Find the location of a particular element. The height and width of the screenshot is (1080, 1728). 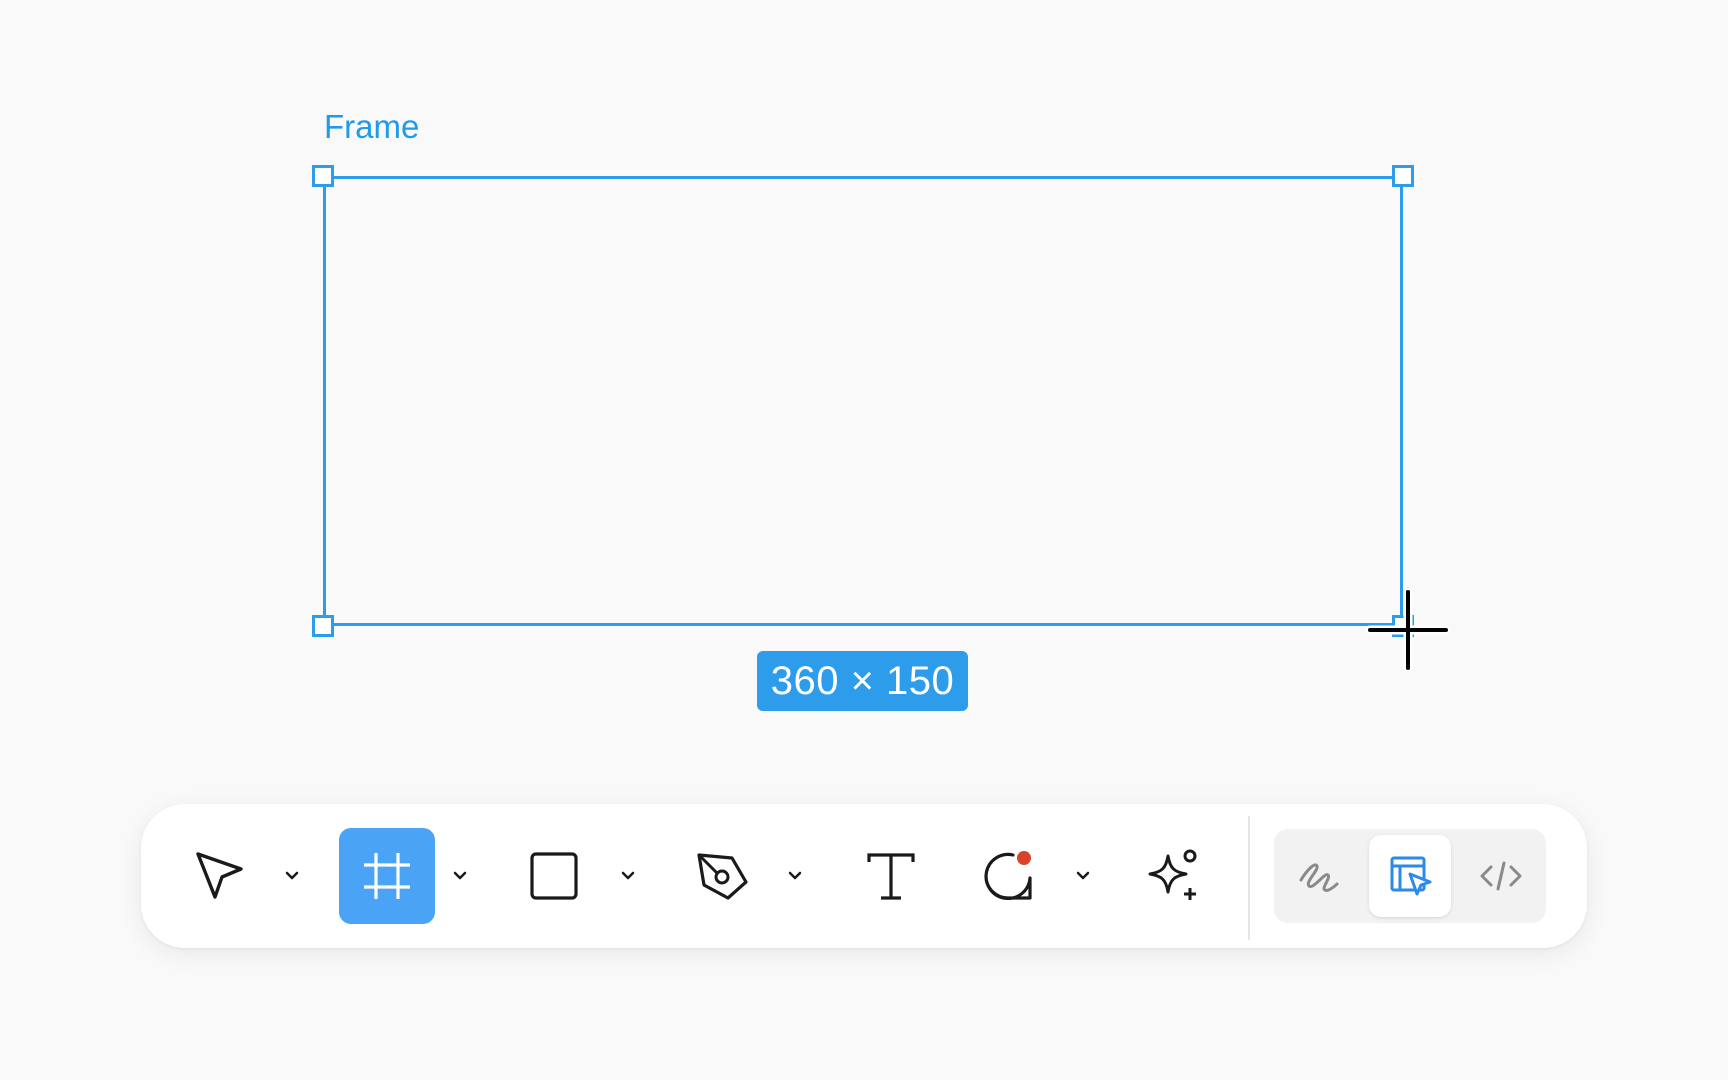

pen-nib-icon is located at coordinates (722, 876).